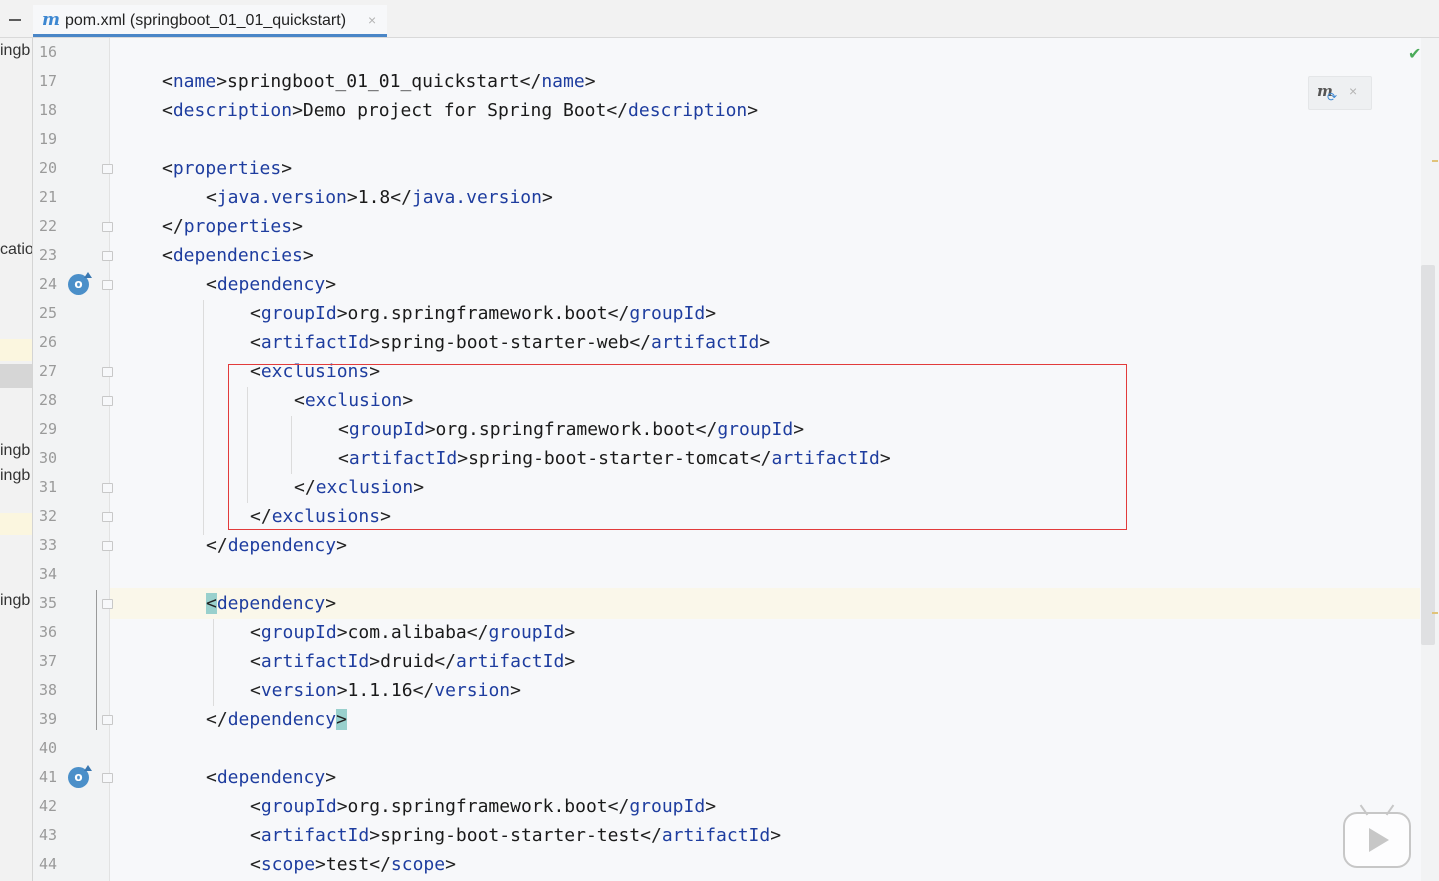  I want to click on code-line: <version>1.1.16</version>, so click(385, 690).